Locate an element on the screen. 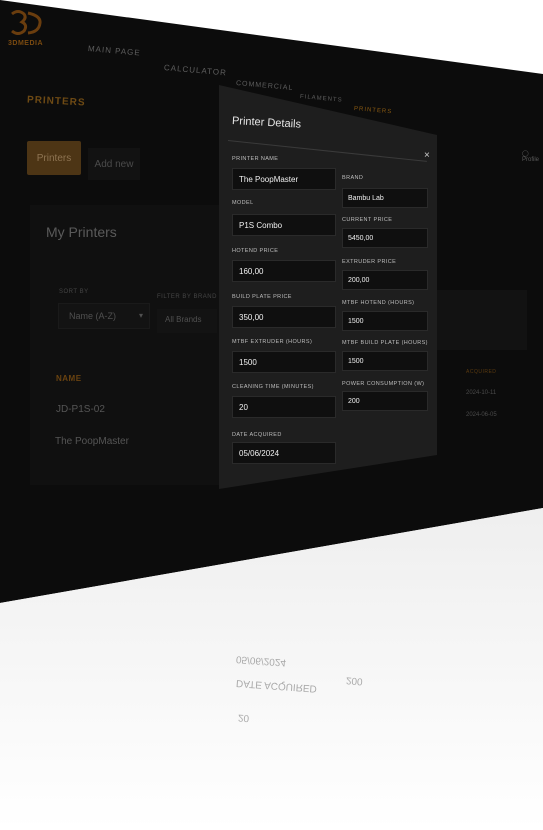 The height and width of the screenshot is (830, 543). build-plate-price-label: BUILD PLATE PRICE is located at coordinates (262, 297).